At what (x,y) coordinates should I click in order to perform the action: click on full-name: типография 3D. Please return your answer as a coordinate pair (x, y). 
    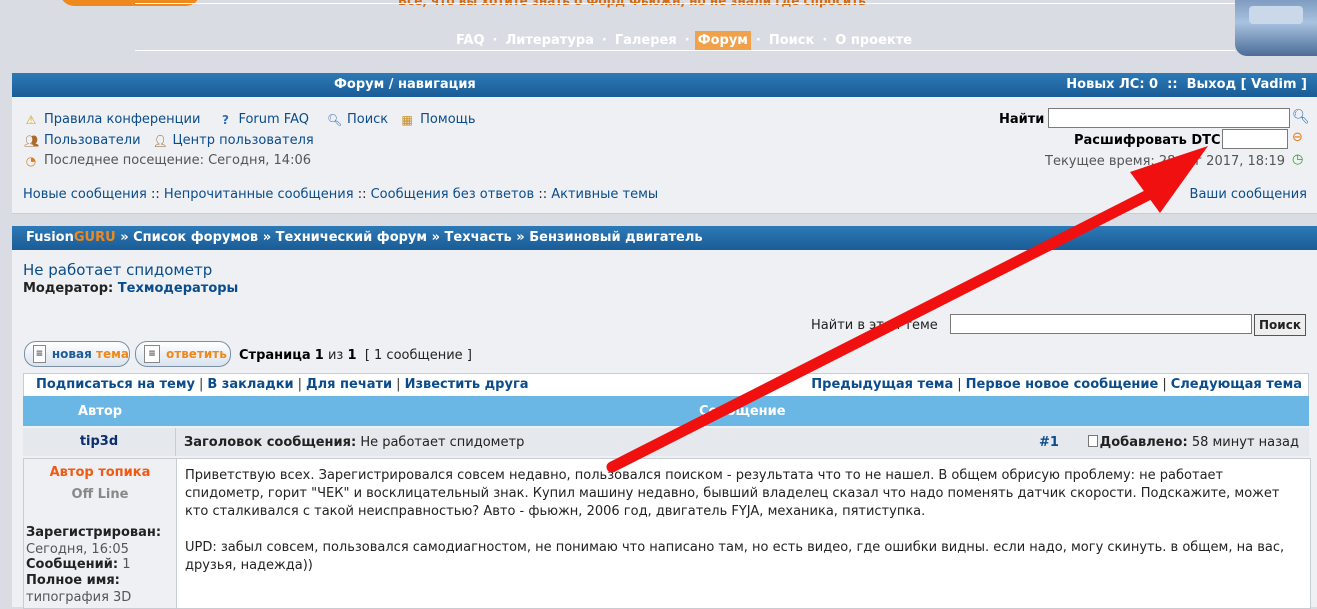
    Looking at the image, I should click on (79, 597).